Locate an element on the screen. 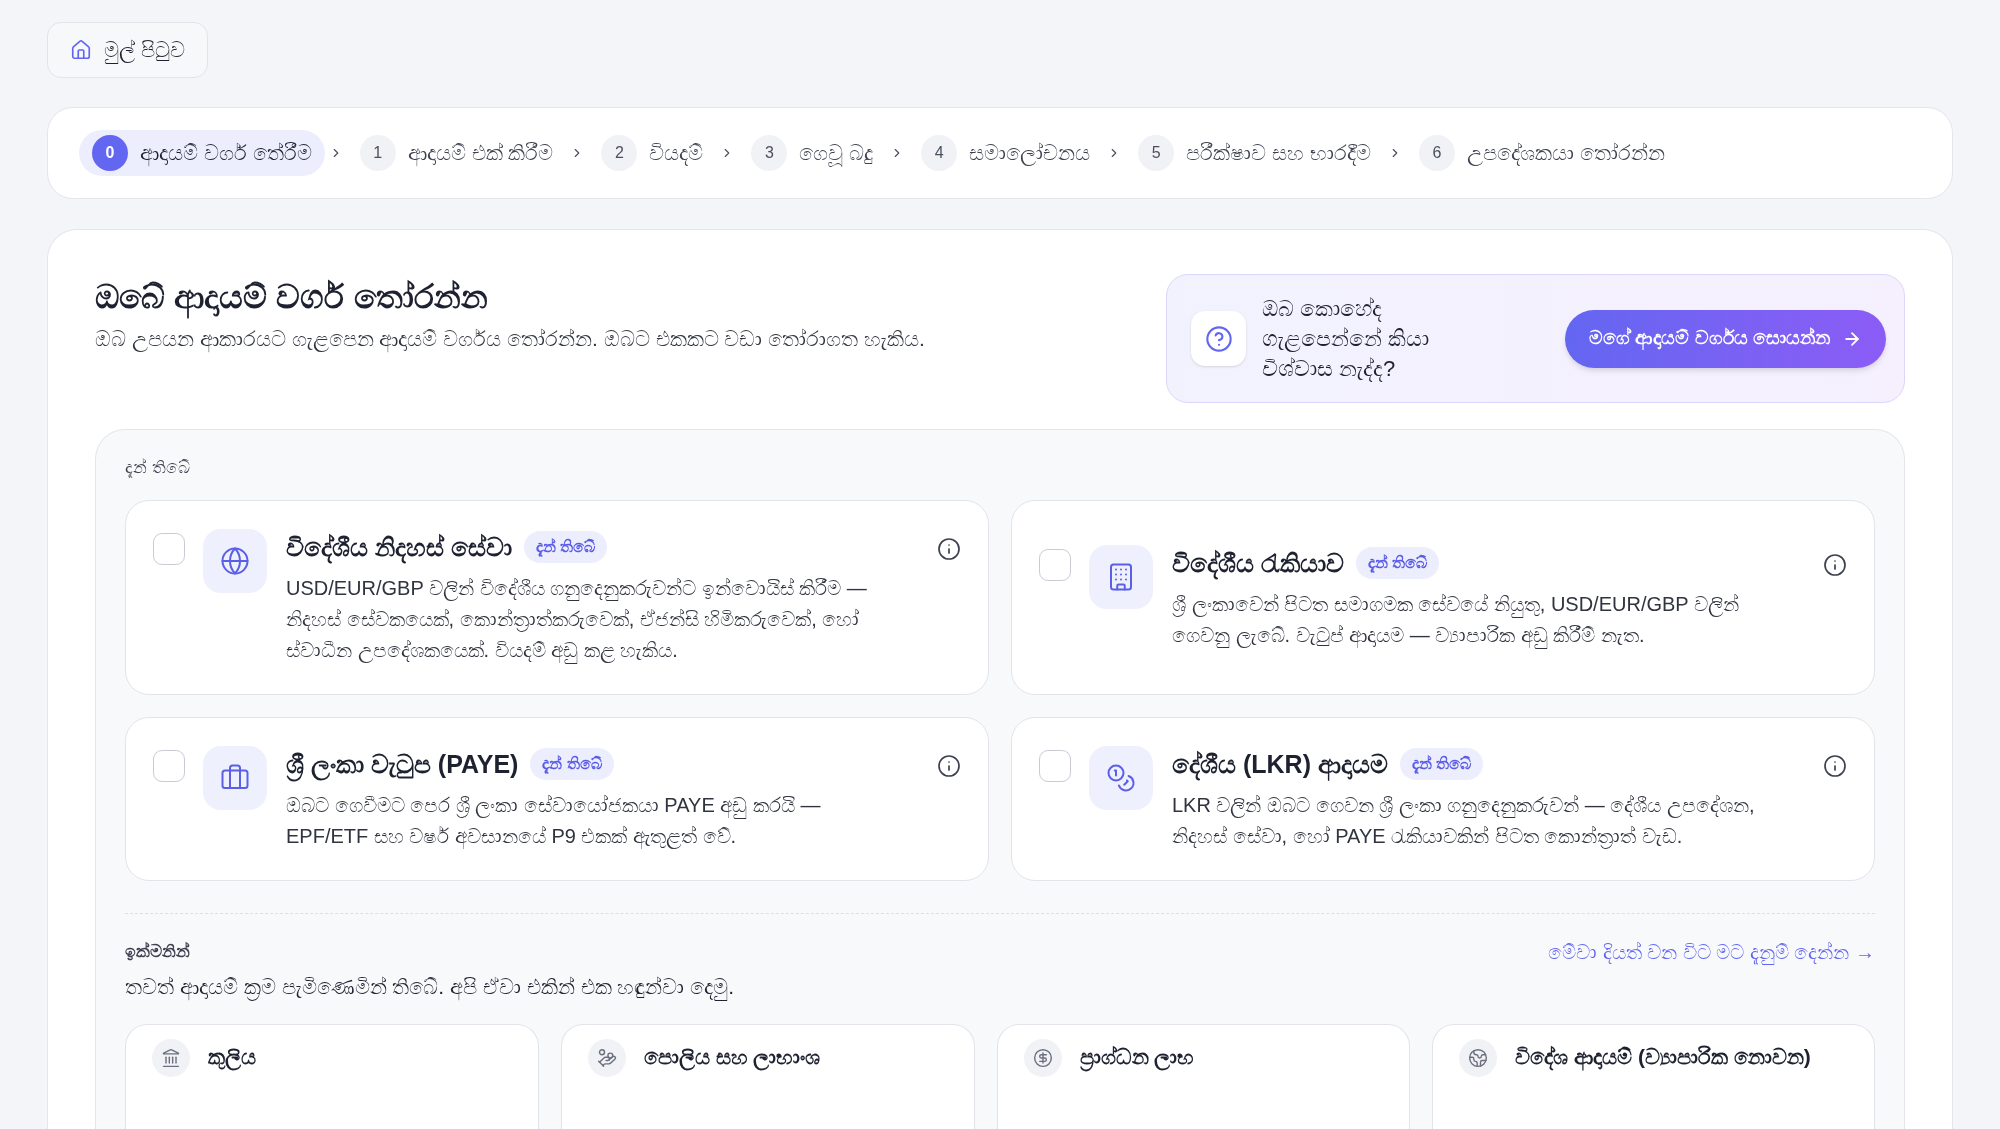 The width and height of the screenshot is (2000, 1129). card-description: ශ්‍රී ලංකාවෙන් පිටත සමාගමක සේවයේ නියුතු, USD/EUR/GBP වලින් ගෙවනු ලැබේ. වැටුප් ආදායම — ව්‍යාපාරික අඩු කිරීම් නැත. is located at coordinates (1482, 619).